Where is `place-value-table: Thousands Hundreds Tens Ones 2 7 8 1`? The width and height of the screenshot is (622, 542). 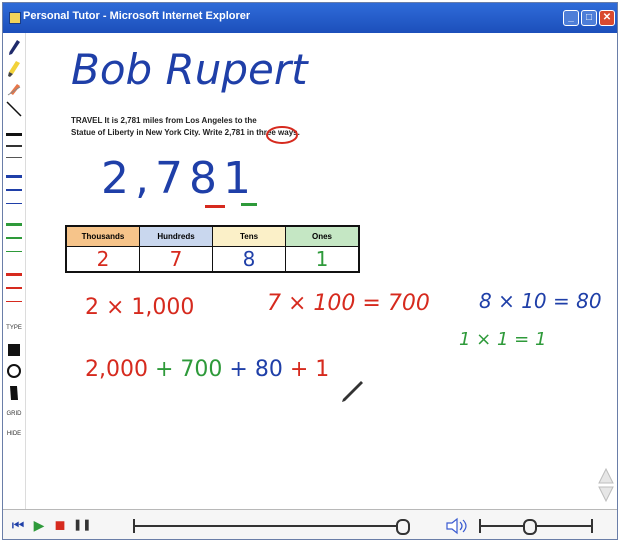
place-value-table: Thousands Hundreds Tens Ones 2 7 8 1 is located at coordinates (212, 249).